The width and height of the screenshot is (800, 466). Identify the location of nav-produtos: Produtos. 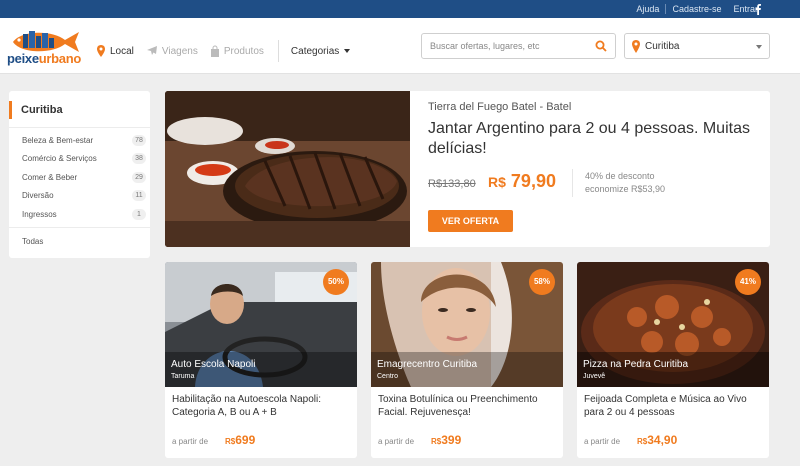
(237, 51).